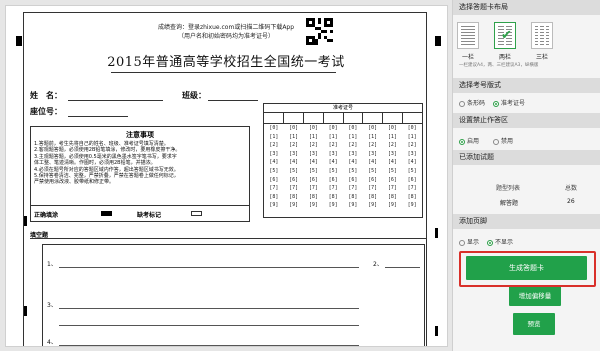  Describe the element at coordinates (462, 103) in the screenshot. I see `radio-barcode-circle` at that location.